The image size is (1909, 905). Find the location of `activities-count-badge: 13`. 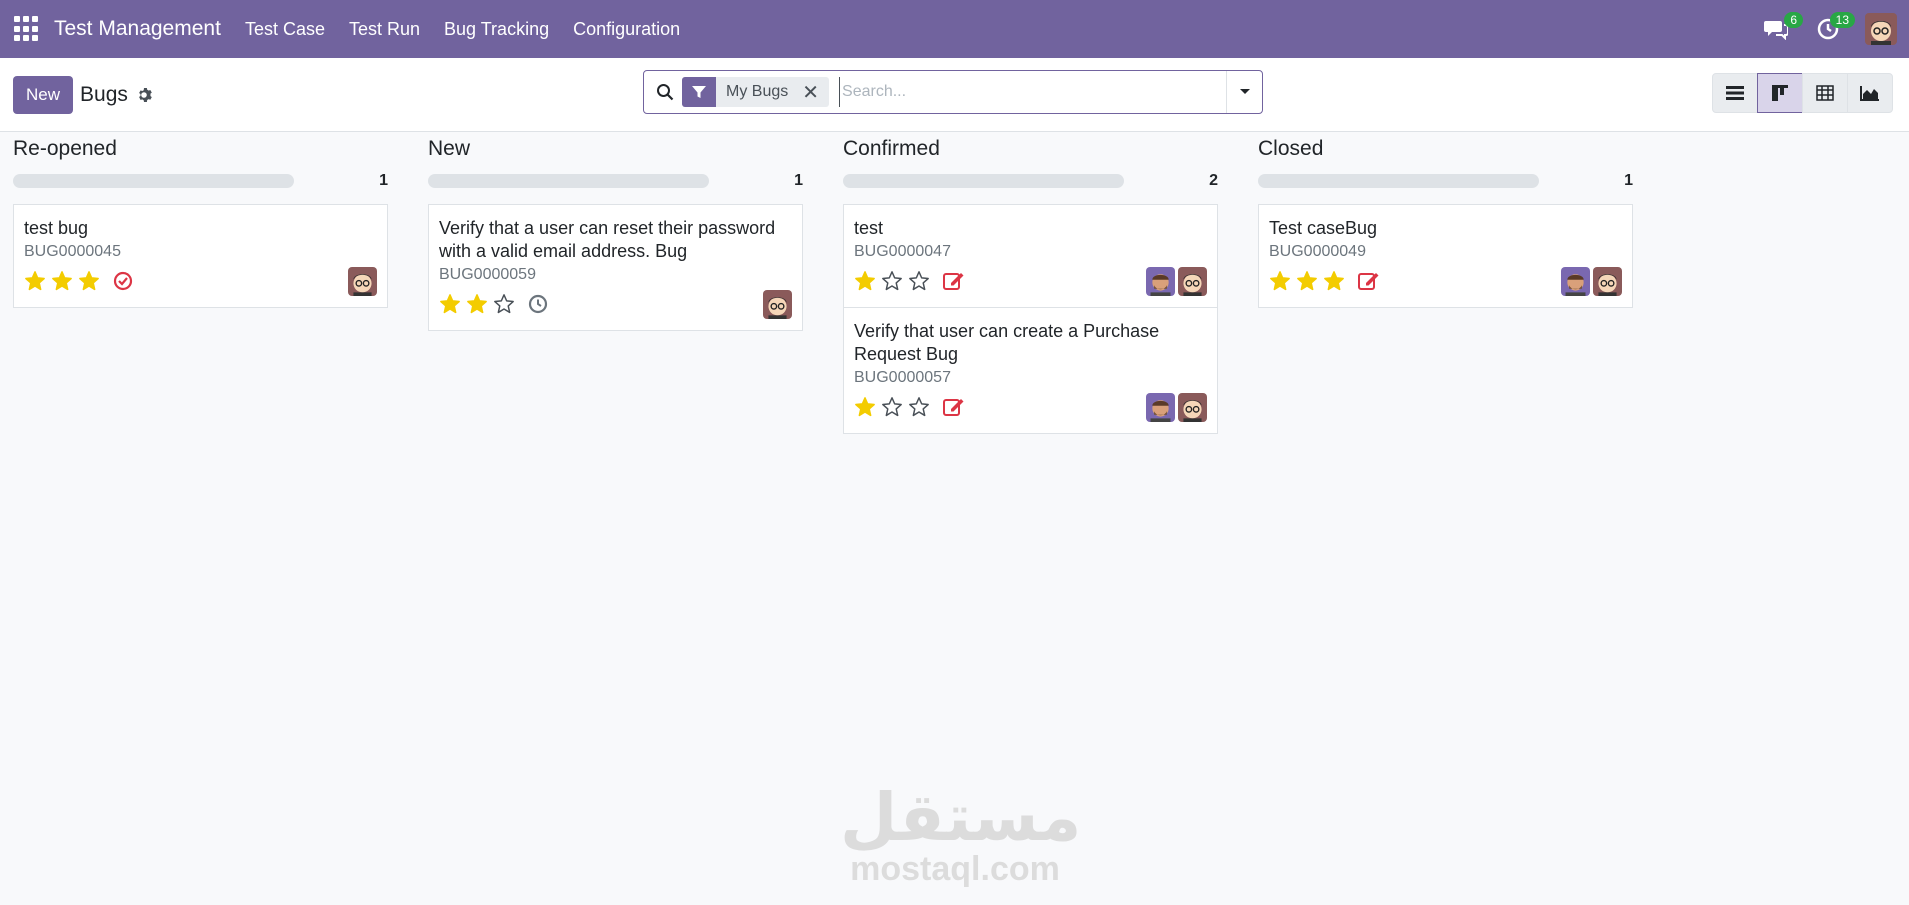

activities-count-badge: 13 is located at coordinates (1842, 20).